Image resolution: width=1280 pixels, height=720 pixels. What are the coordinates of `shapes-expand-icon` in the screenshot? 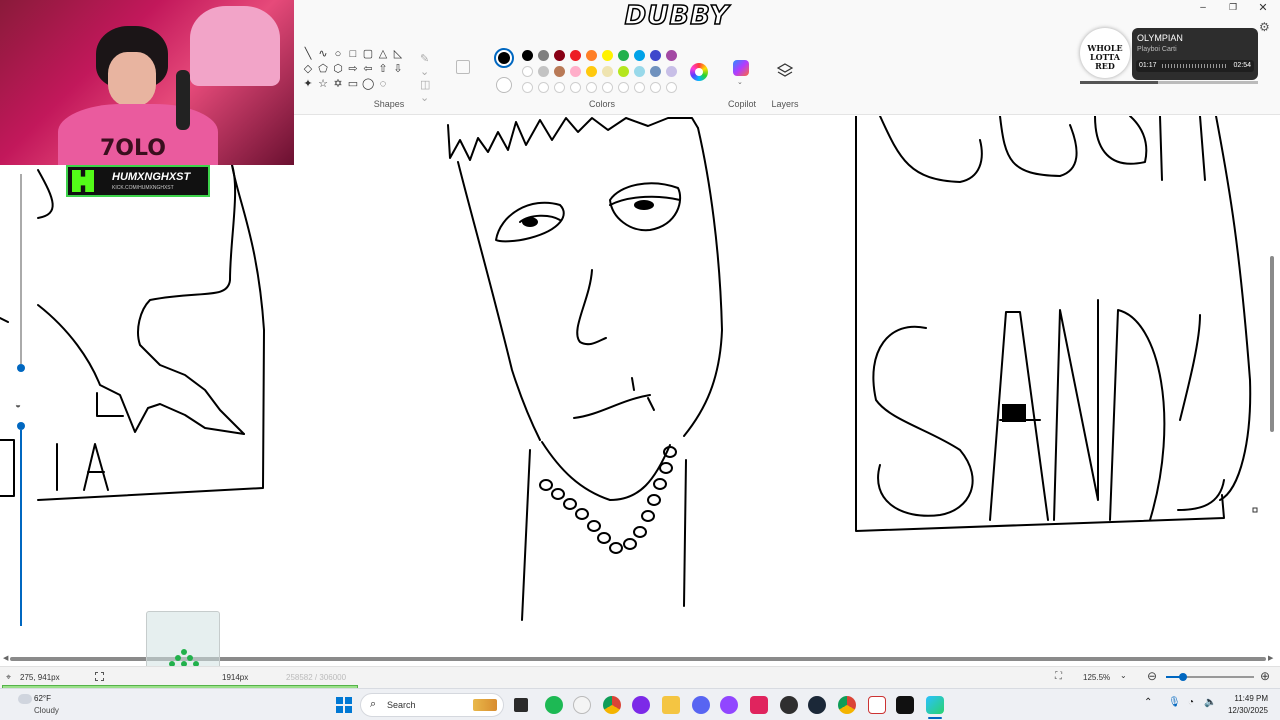 It's located at (463, 67).